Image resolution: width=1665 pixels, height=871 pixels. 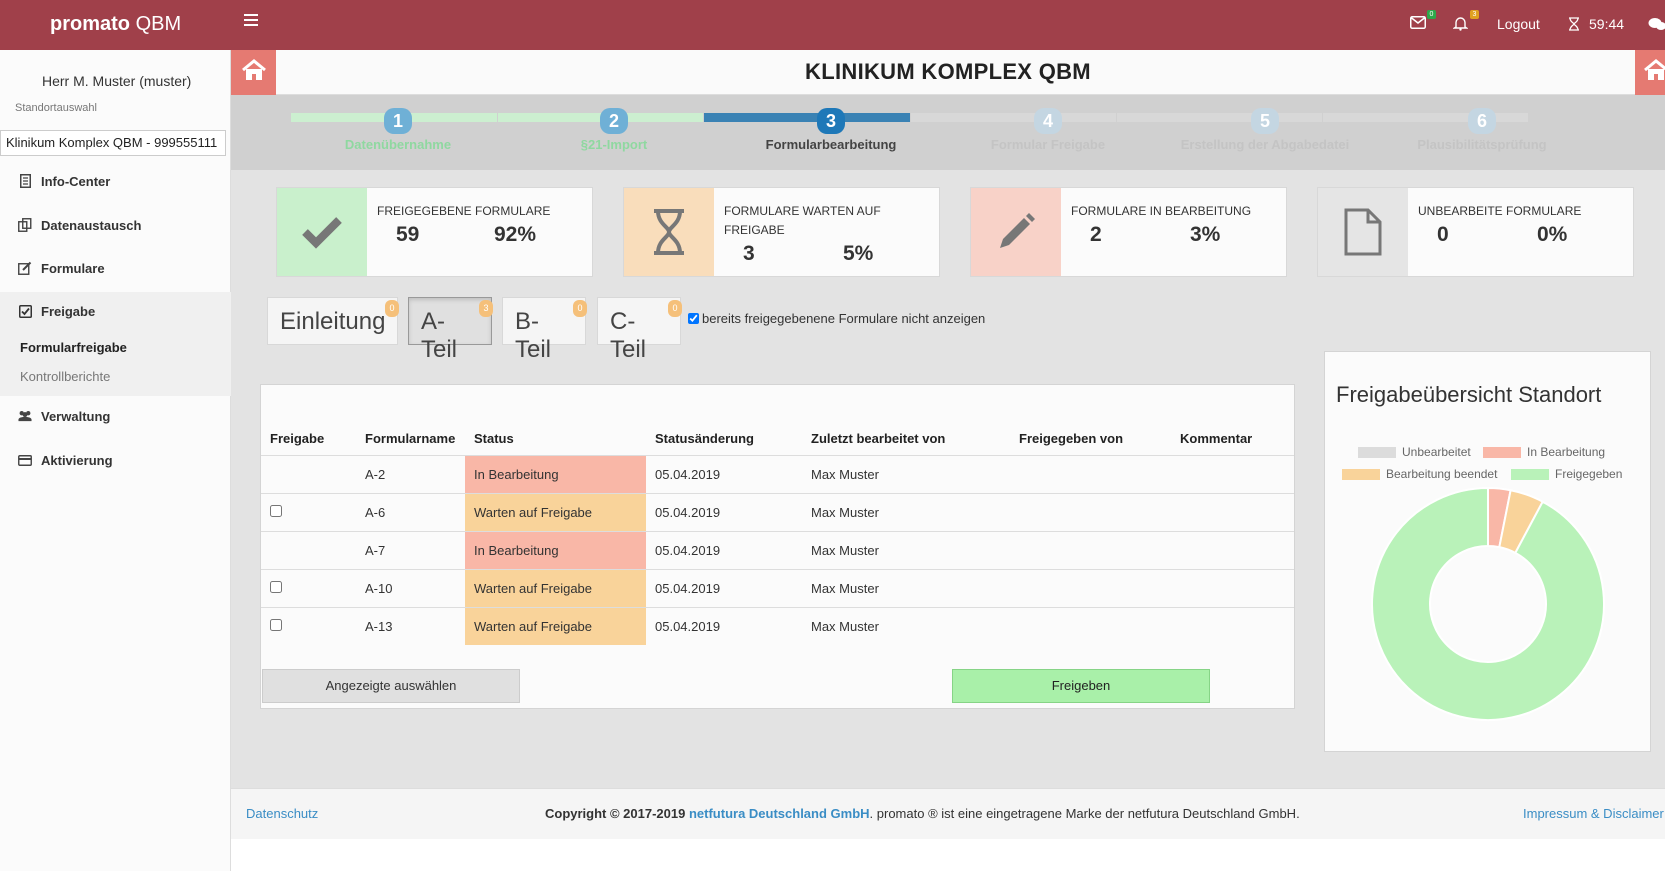 What do you see at coordinates (1423, 22) in the screenshot?
I see `mail-icon: 0` at bounding box center [1423, 22].